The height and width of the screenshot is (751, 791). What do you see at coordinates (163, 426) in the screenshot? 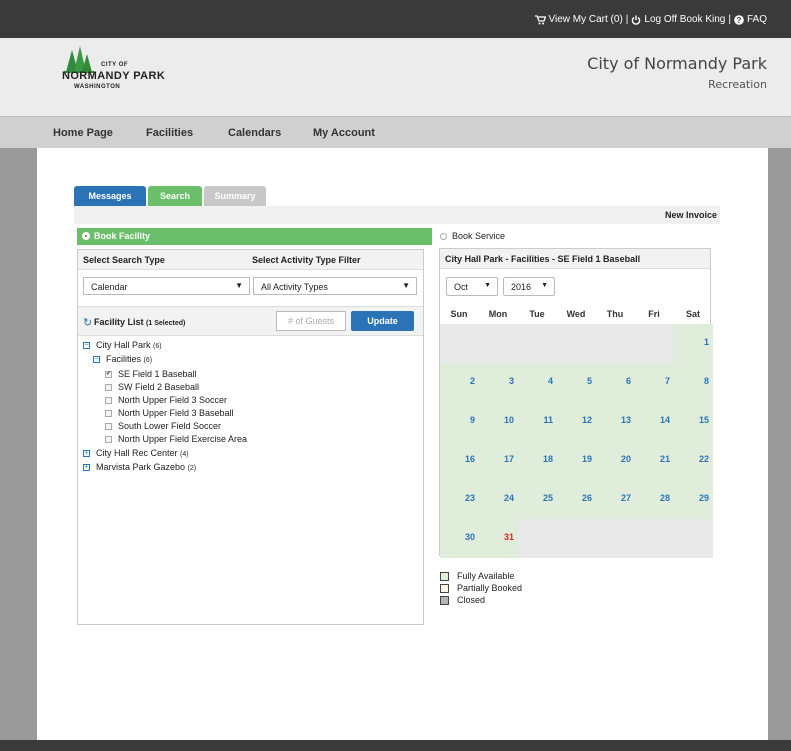
I see `facility-item: South Lower Field Soccer` at bounding box center [163, 426].